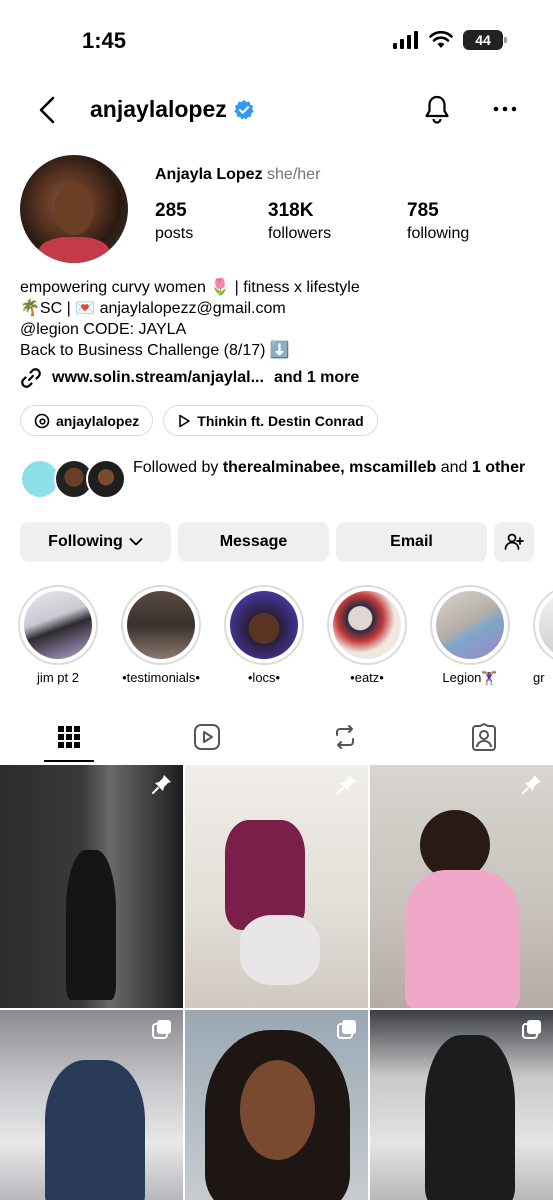 The width and height of the screenshot is (553, 1200). I want to click on highlight-item: gr, so click(543, 635).